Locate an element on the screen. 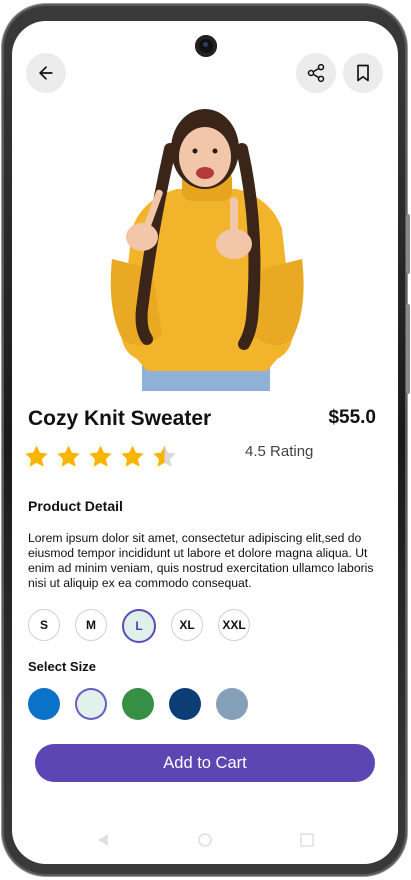 This screenshot has width=411, height=880. size-option-xl: XL is located at coordinates (187, 625).